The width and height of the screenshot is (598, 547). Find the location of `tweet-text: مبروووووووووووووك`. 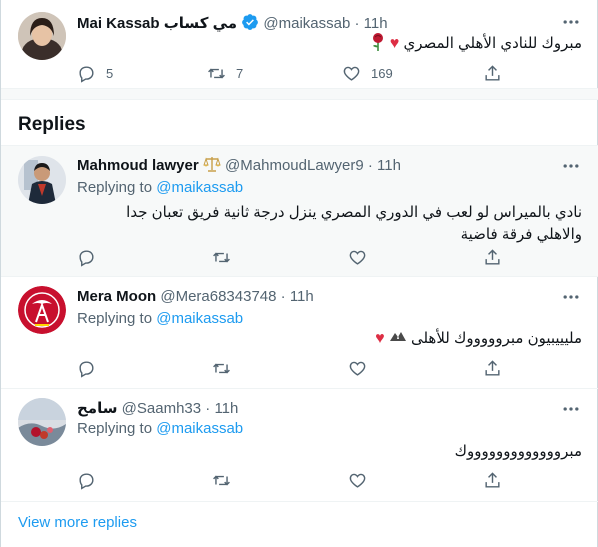

tweet-text: مبروووووووووووووك is located at coordinates (518, 451).